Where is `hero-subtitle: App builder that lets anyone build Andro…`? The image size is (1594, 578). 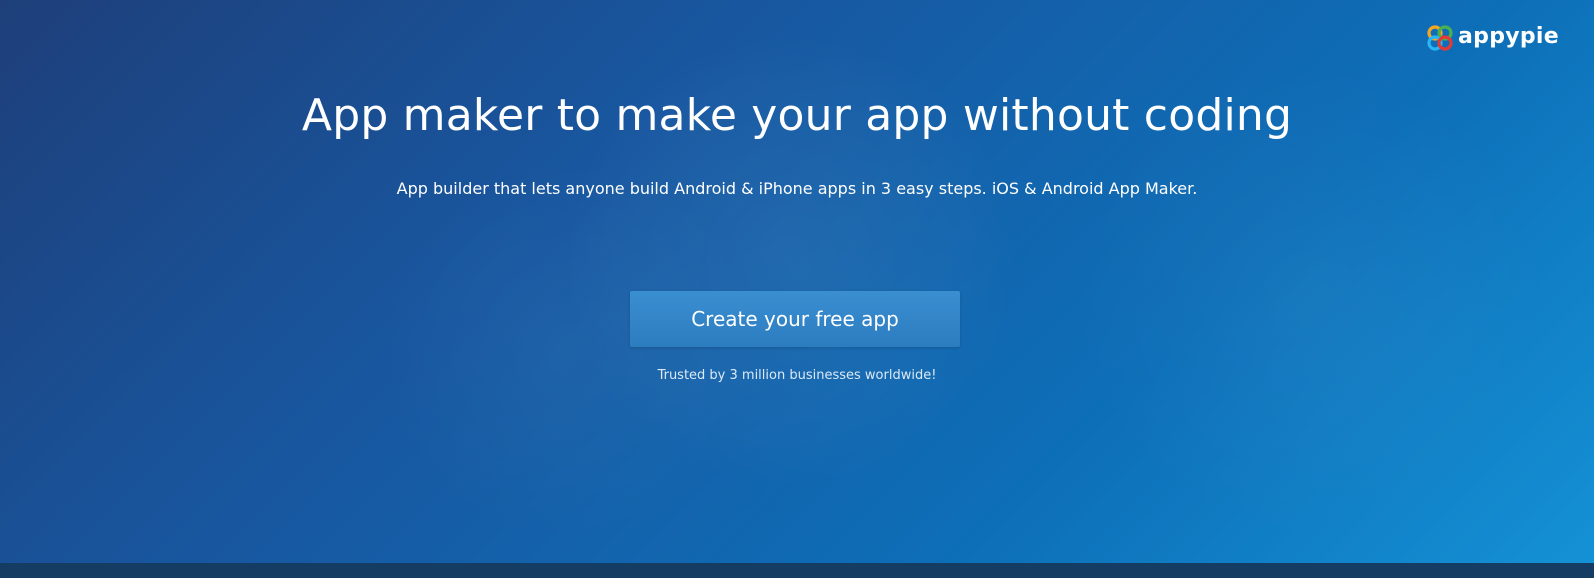
hero-subtitle: App builder that lets anyone build Andro… is located at coordinates (797, 188).